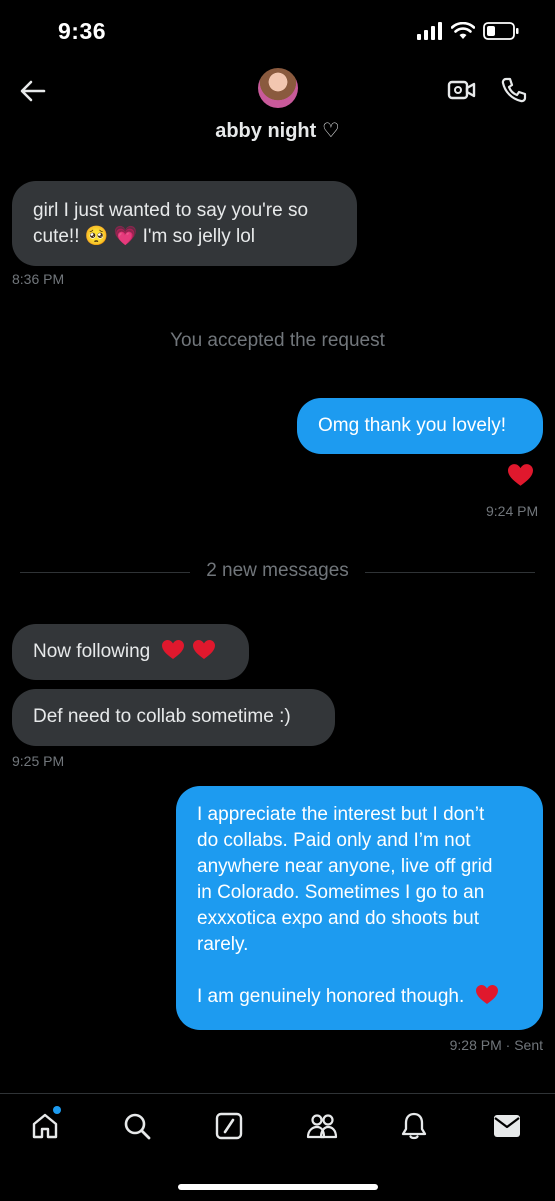  I want to click on wifi-icon, so click(463, 30).